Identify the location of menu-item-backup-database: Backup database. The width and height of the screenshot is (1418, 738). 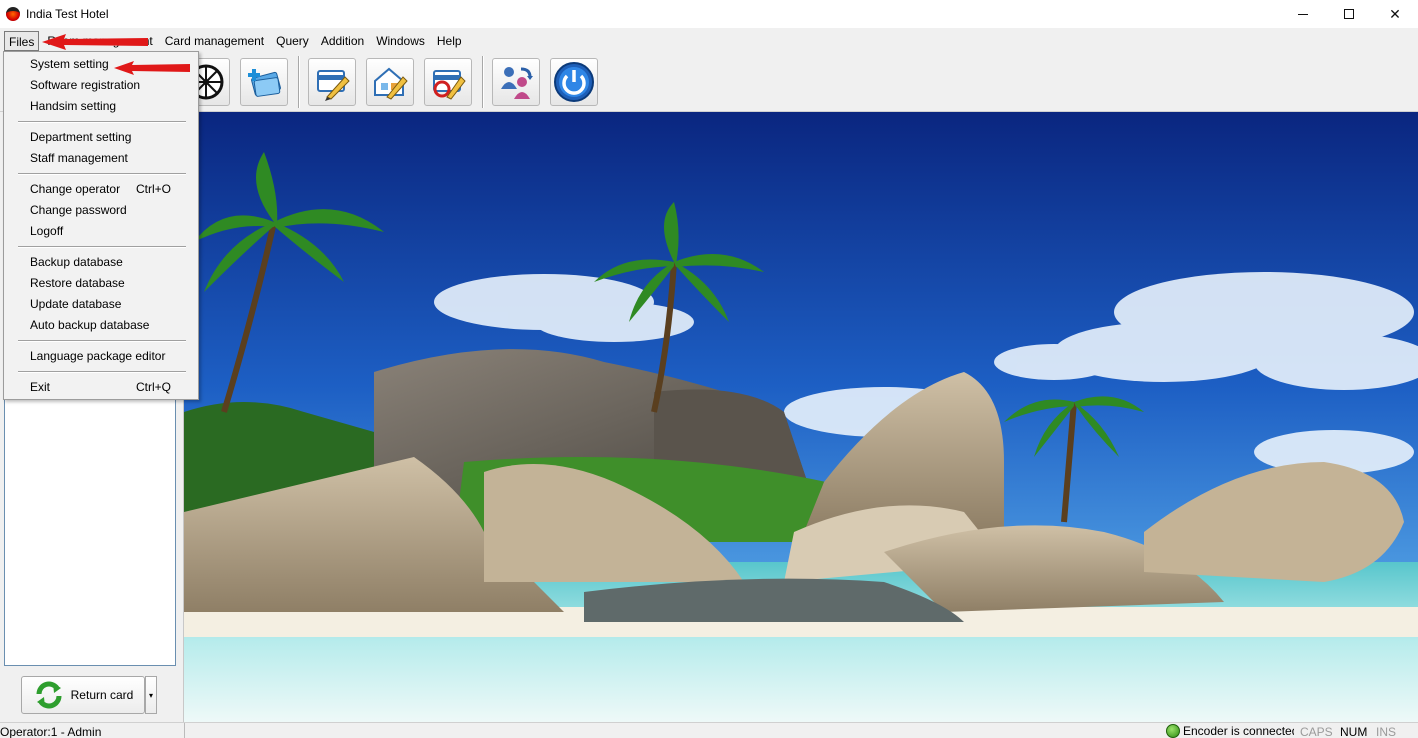
(101, 262).